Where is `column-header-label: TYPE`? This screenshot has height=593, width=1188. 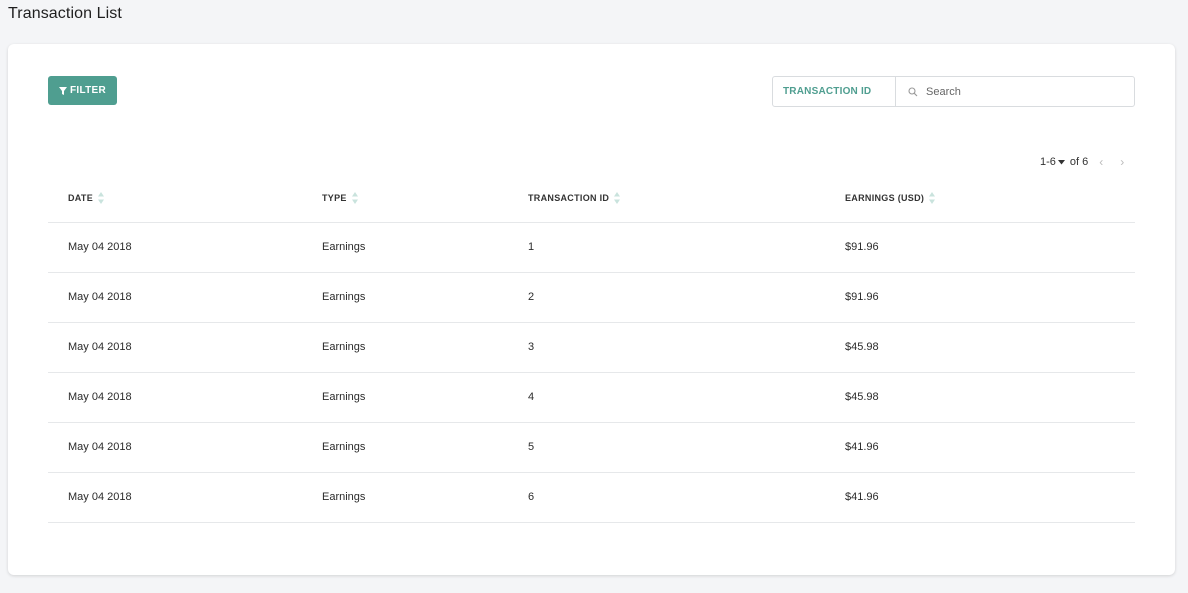 column-header-label: TYPE is located at coordinates (334, 197).